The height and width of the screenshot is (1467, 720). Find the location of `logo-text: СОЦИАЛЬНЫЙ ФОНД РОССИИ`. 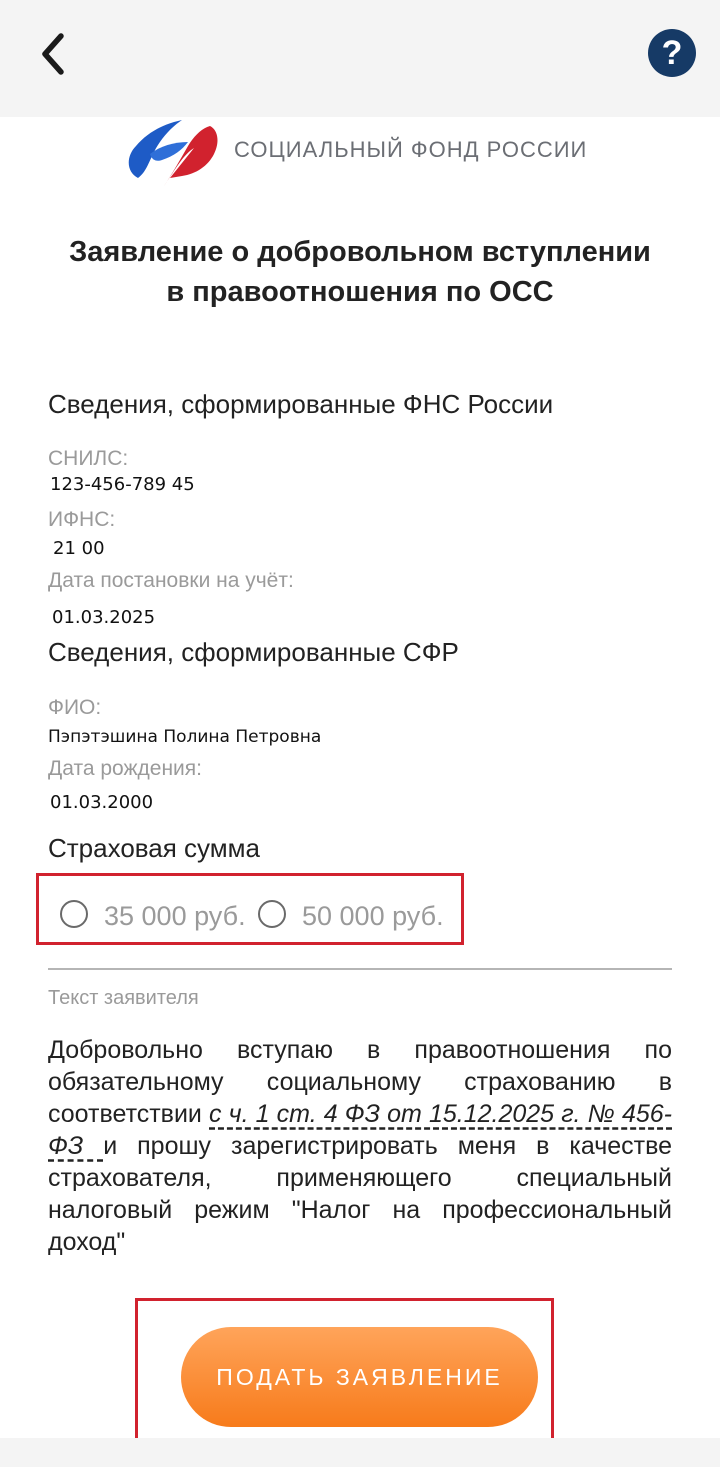

logo-text: СОЦИАЛЬНЫЙ ФОНД РОССИИ is located at coordinates (411, 149).